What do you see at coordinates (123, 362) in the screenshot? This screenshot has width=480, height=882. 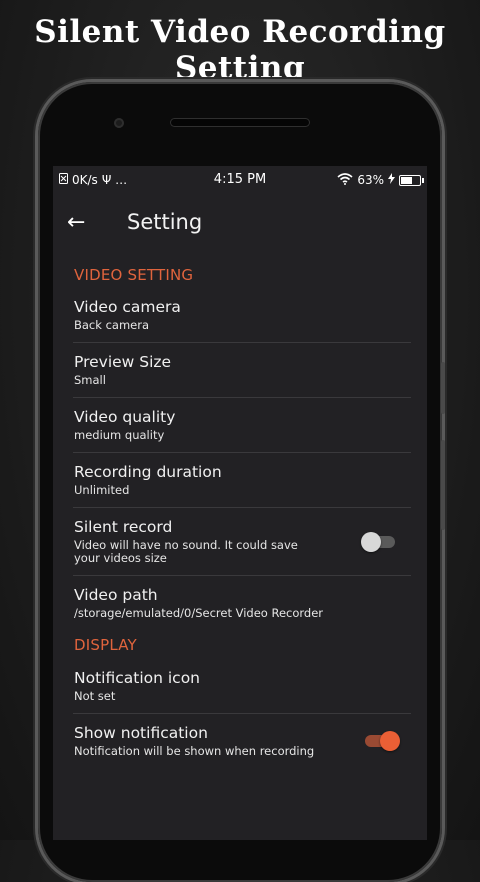 I see `setting-title: Preview Size` at bounding box center [123, 362].